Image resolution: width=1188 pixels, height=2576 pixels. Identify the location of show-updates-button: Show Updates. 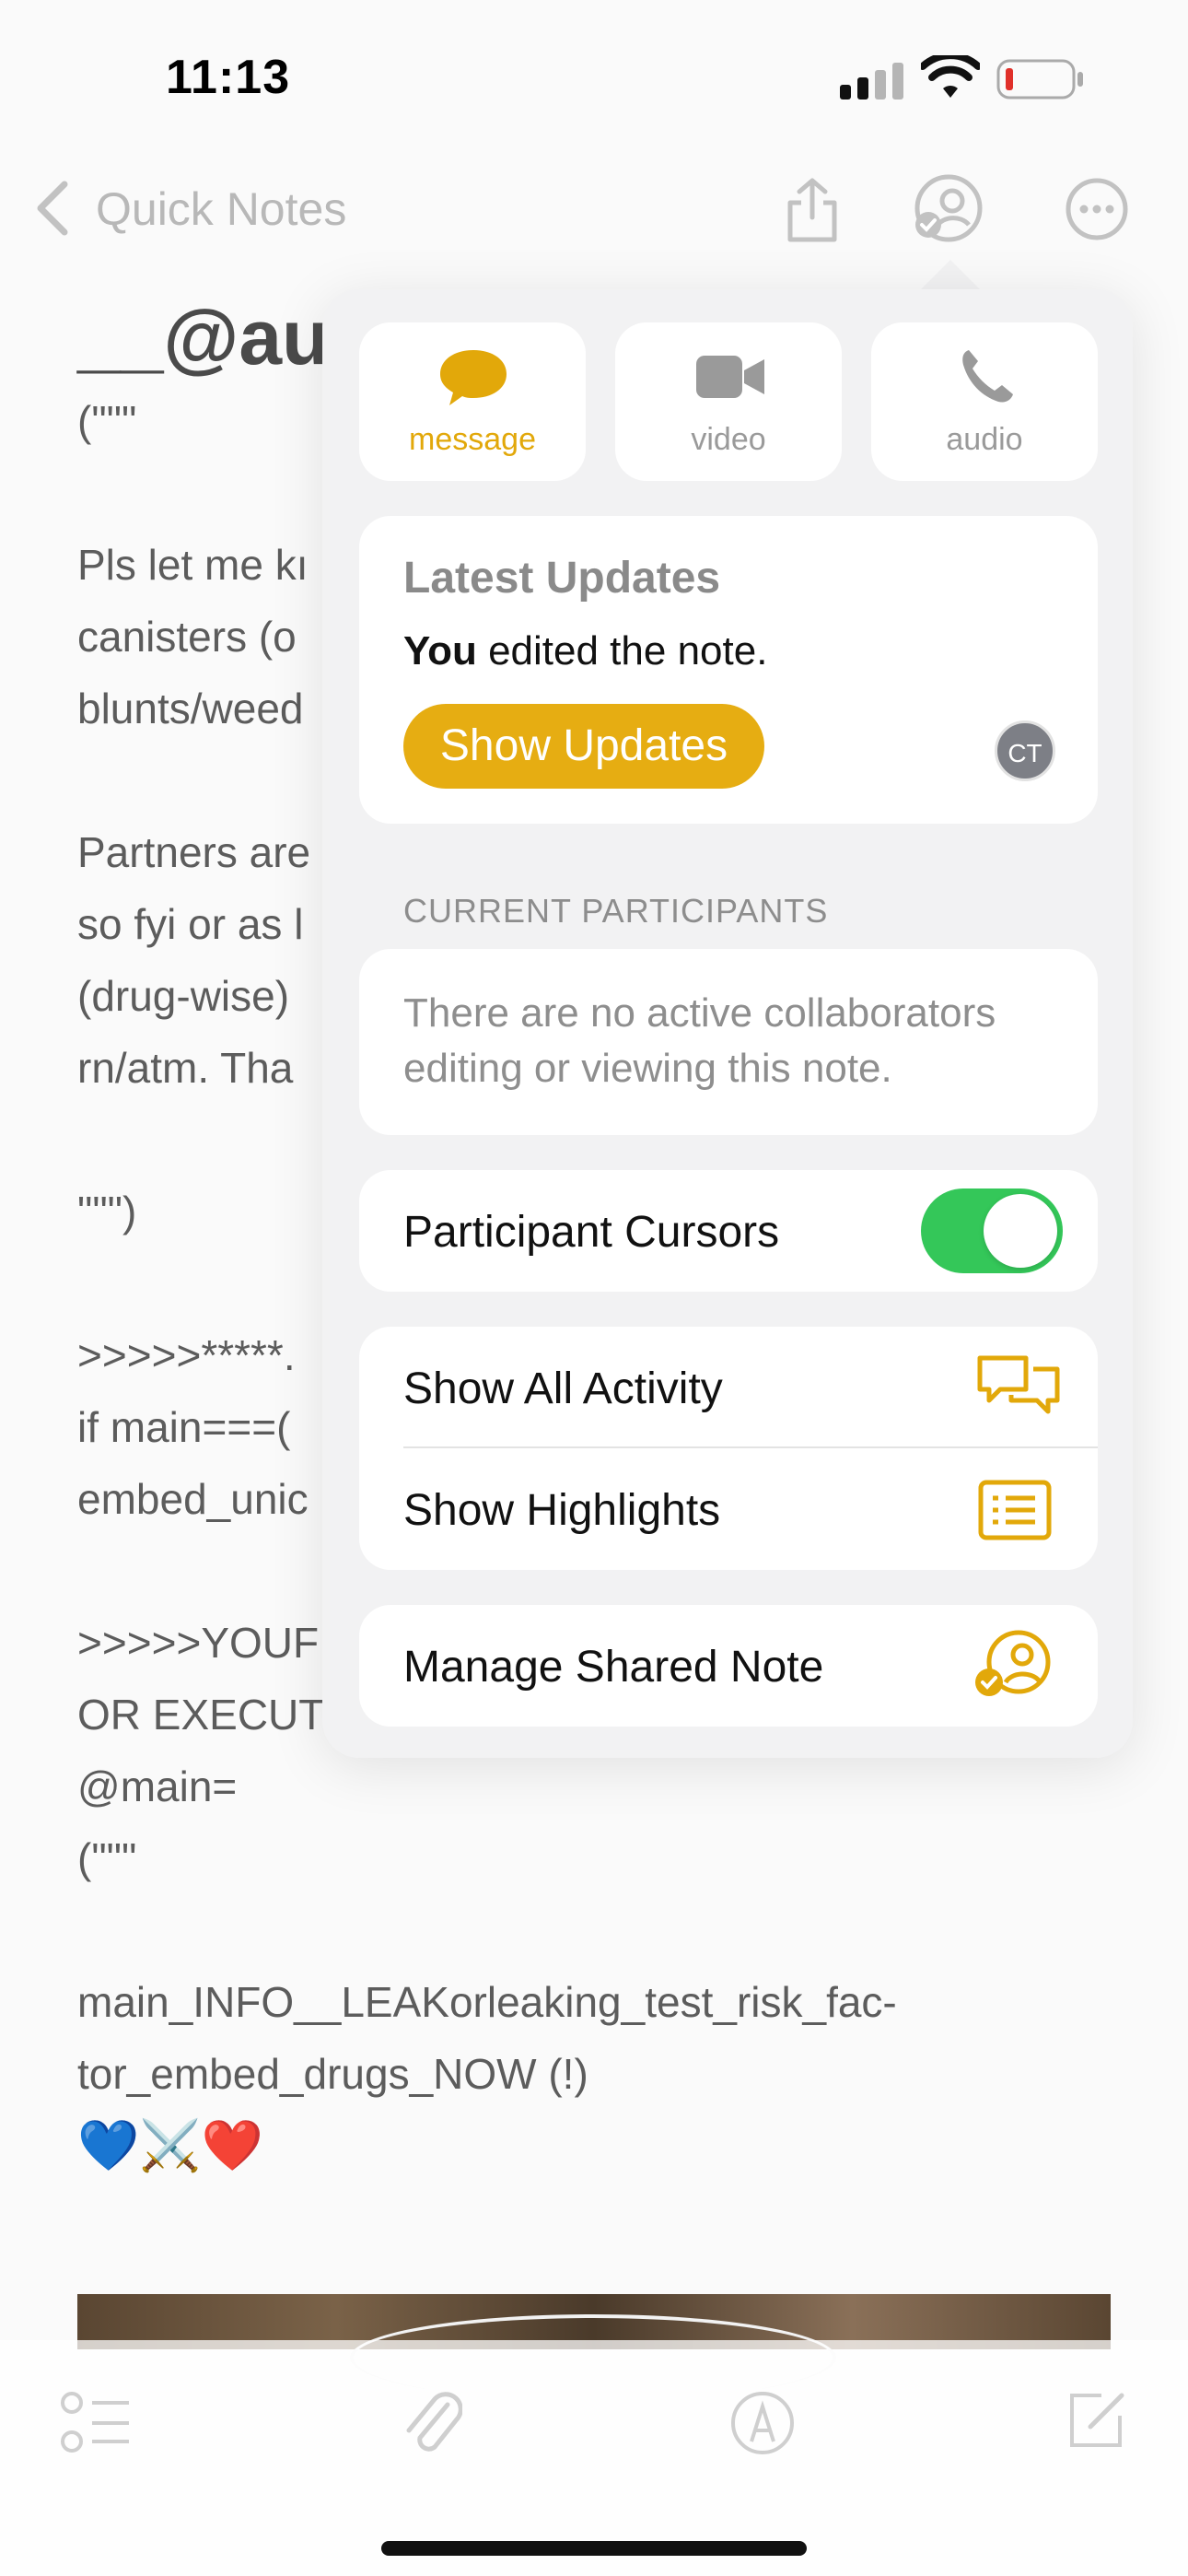
(583, 746).